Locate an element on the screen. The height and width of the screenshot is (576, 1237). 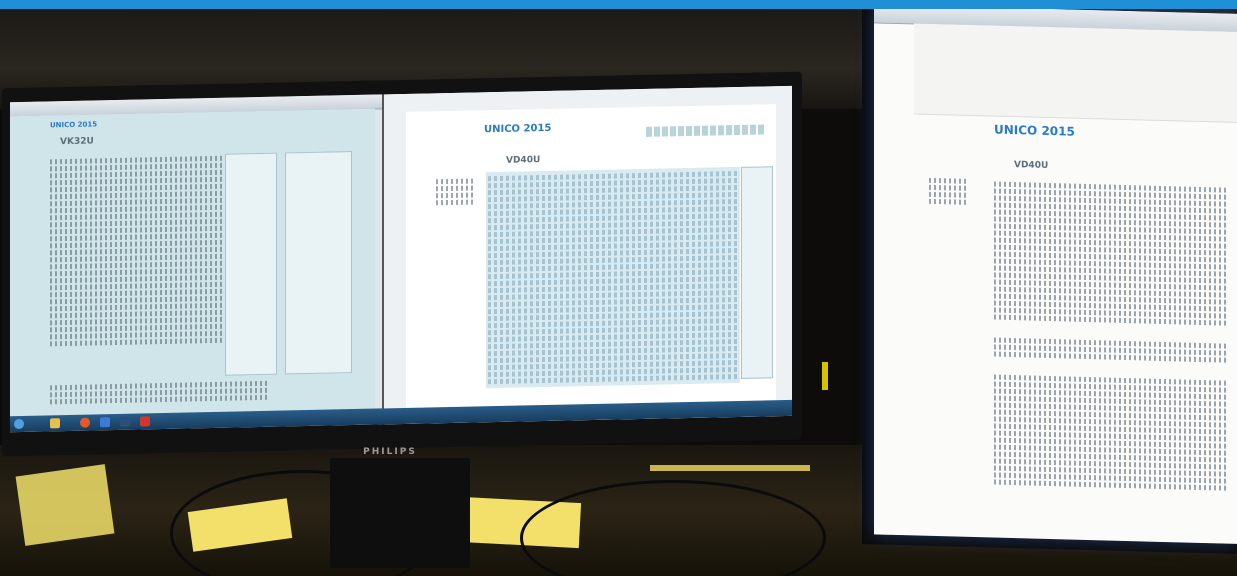
page-top-gap is located at coordinates (1075, 73).